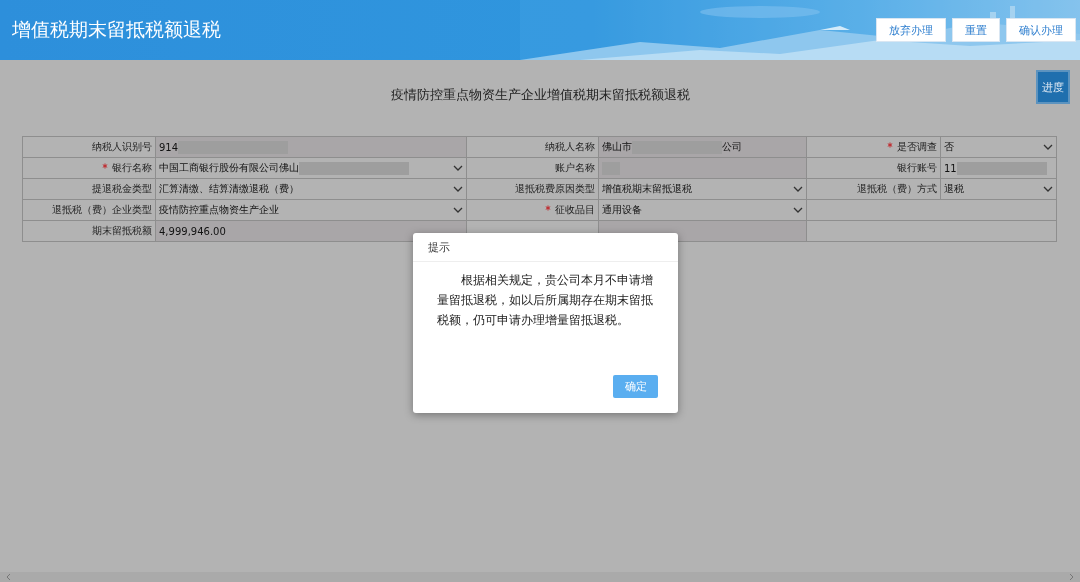  What do you see at coordinates (122, 230) in the screenshot?
I see `field-label: 期末留抵税额` at bounding box center [122, 230].